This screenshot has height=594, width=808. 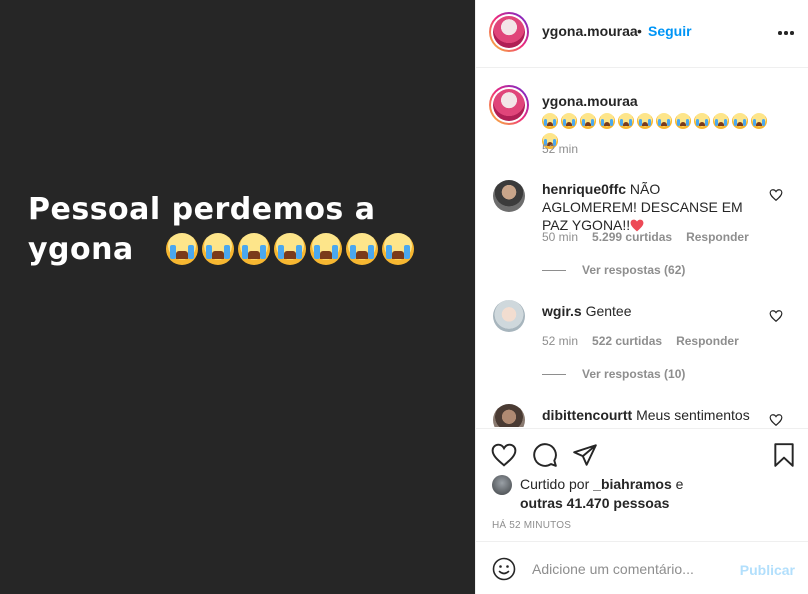 What do you see at coordinates (767, 570) in the screenshot?
I see `publish-button: Publicar` at bounding box center [767, 570].